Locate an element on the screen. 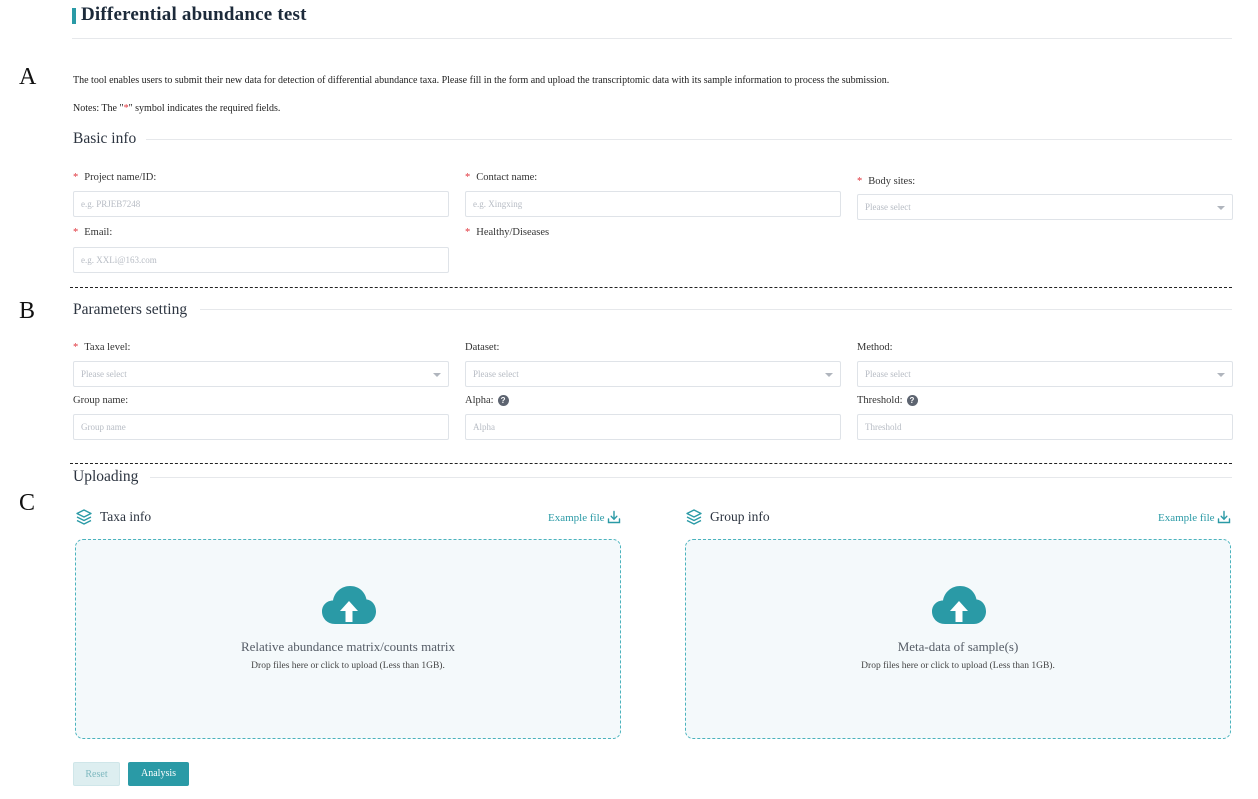  email-label-text: Email: is located at coordinates (98, 232).